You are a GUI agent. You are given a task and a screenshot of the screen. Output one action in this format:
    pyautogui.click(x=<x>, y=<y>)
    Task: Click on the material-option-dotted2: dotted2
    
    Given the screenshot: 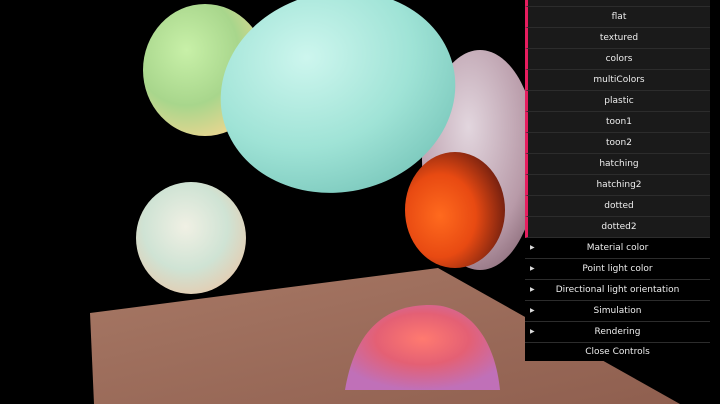 What is the action you would take?
    pyautogui.click(x=617, y=227)
    